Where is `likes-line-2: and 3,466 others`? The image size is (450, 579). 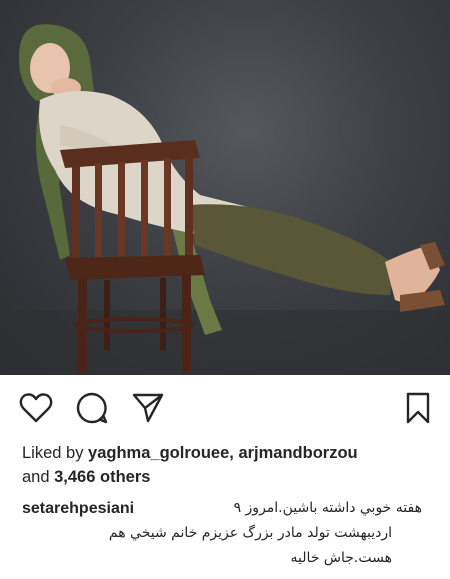 likes-line-2: and 3,466 others is located at coordinates (232, 477).